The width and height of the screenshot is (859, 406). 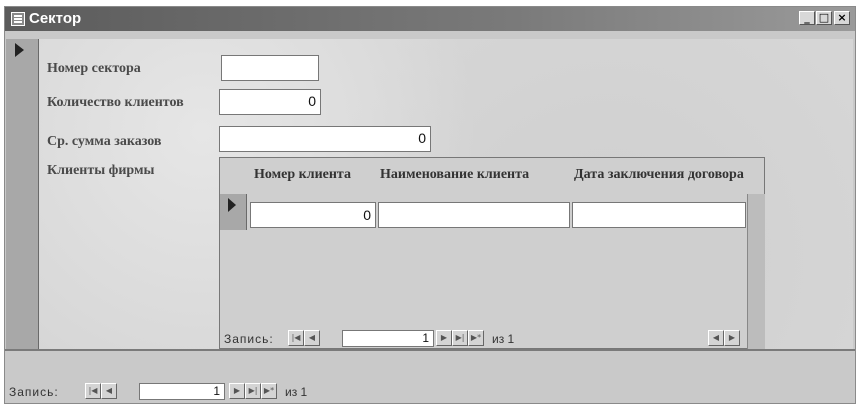 What do you see at coordinates (460, 338) in the screenshot?
I see `last-record-icon: ▶|` at bounding box center [460, 338].